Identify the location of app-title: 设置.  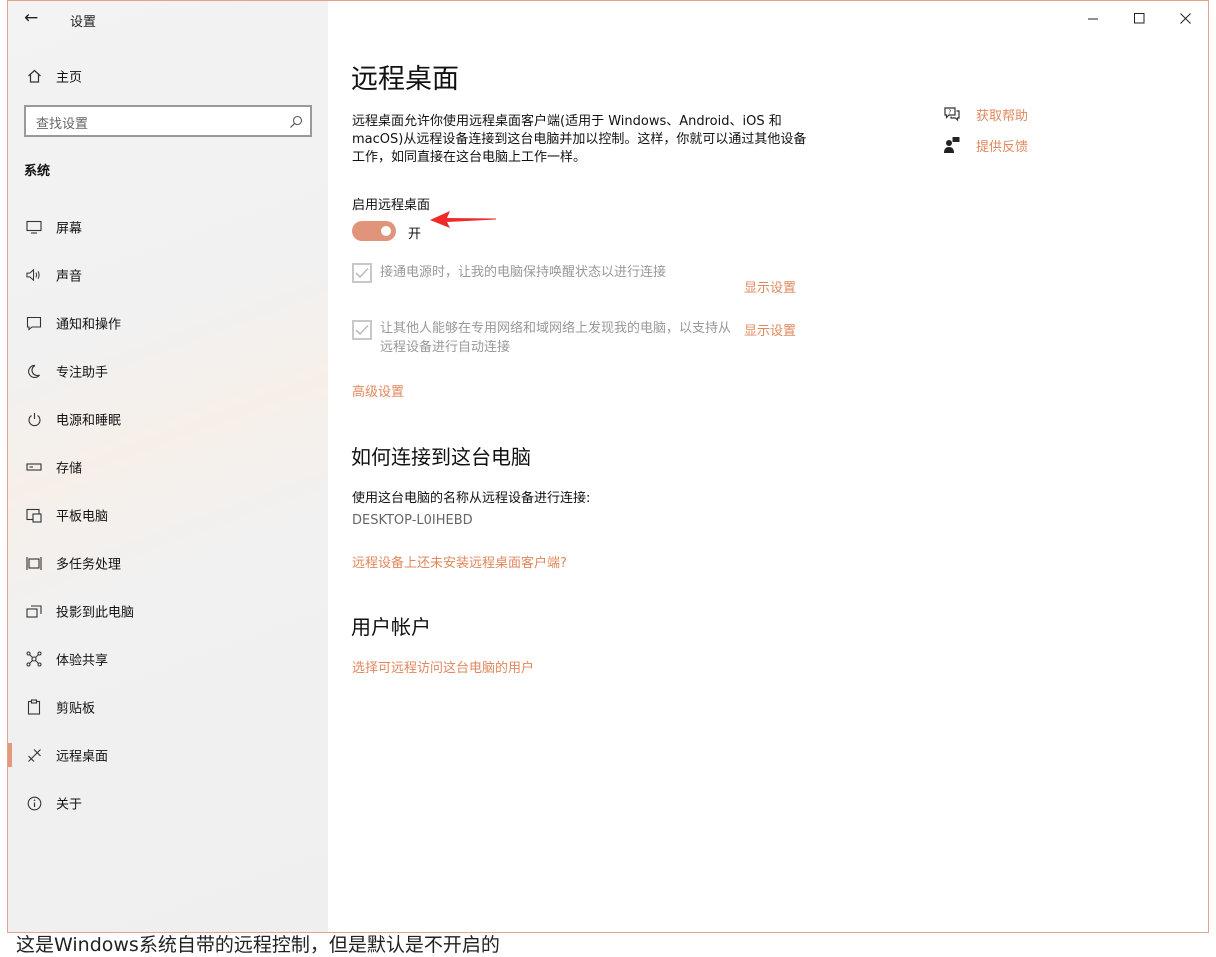
(83, 22).